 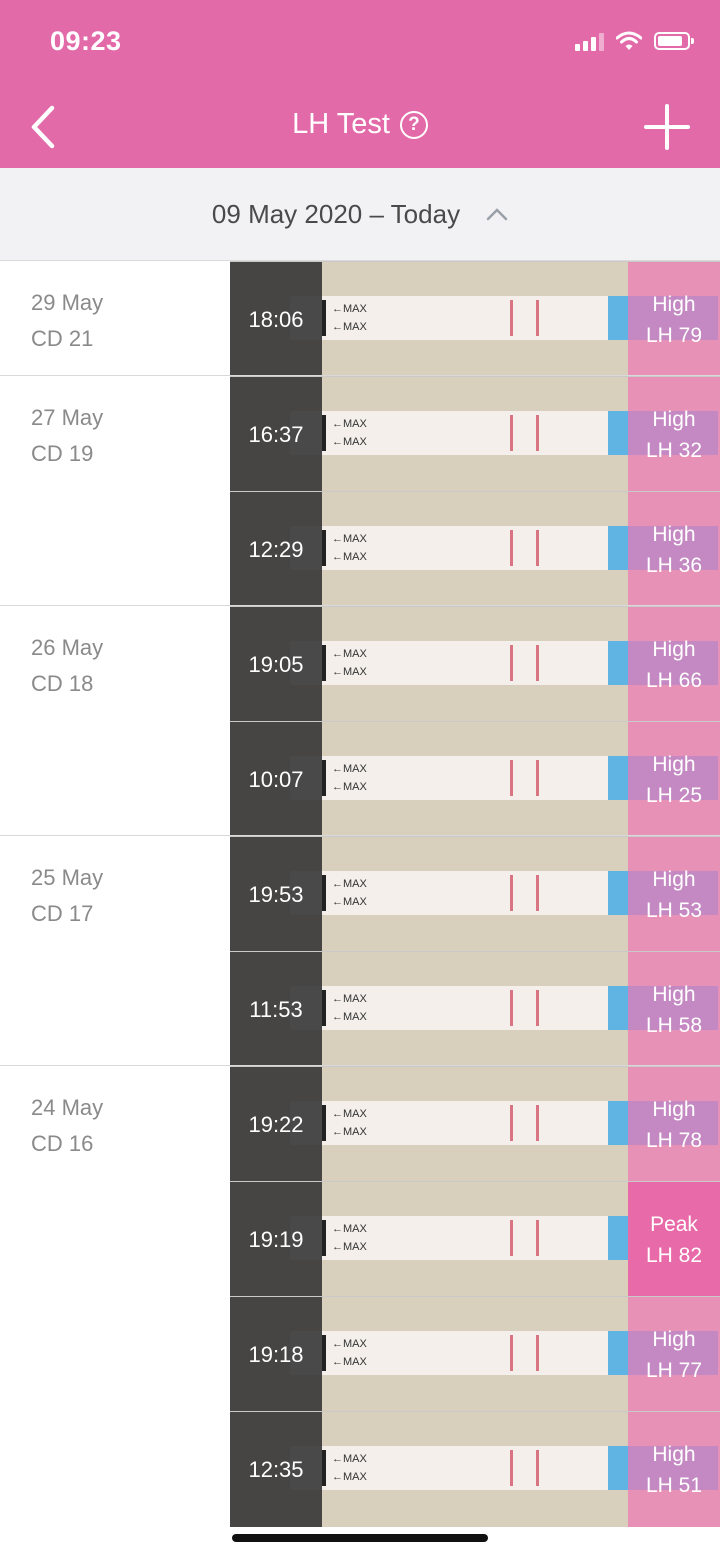 What do you see at coordinates (341, 124) in the screenshot?
I see `page-title-text: LH Test` at bounding box center [341, 124].